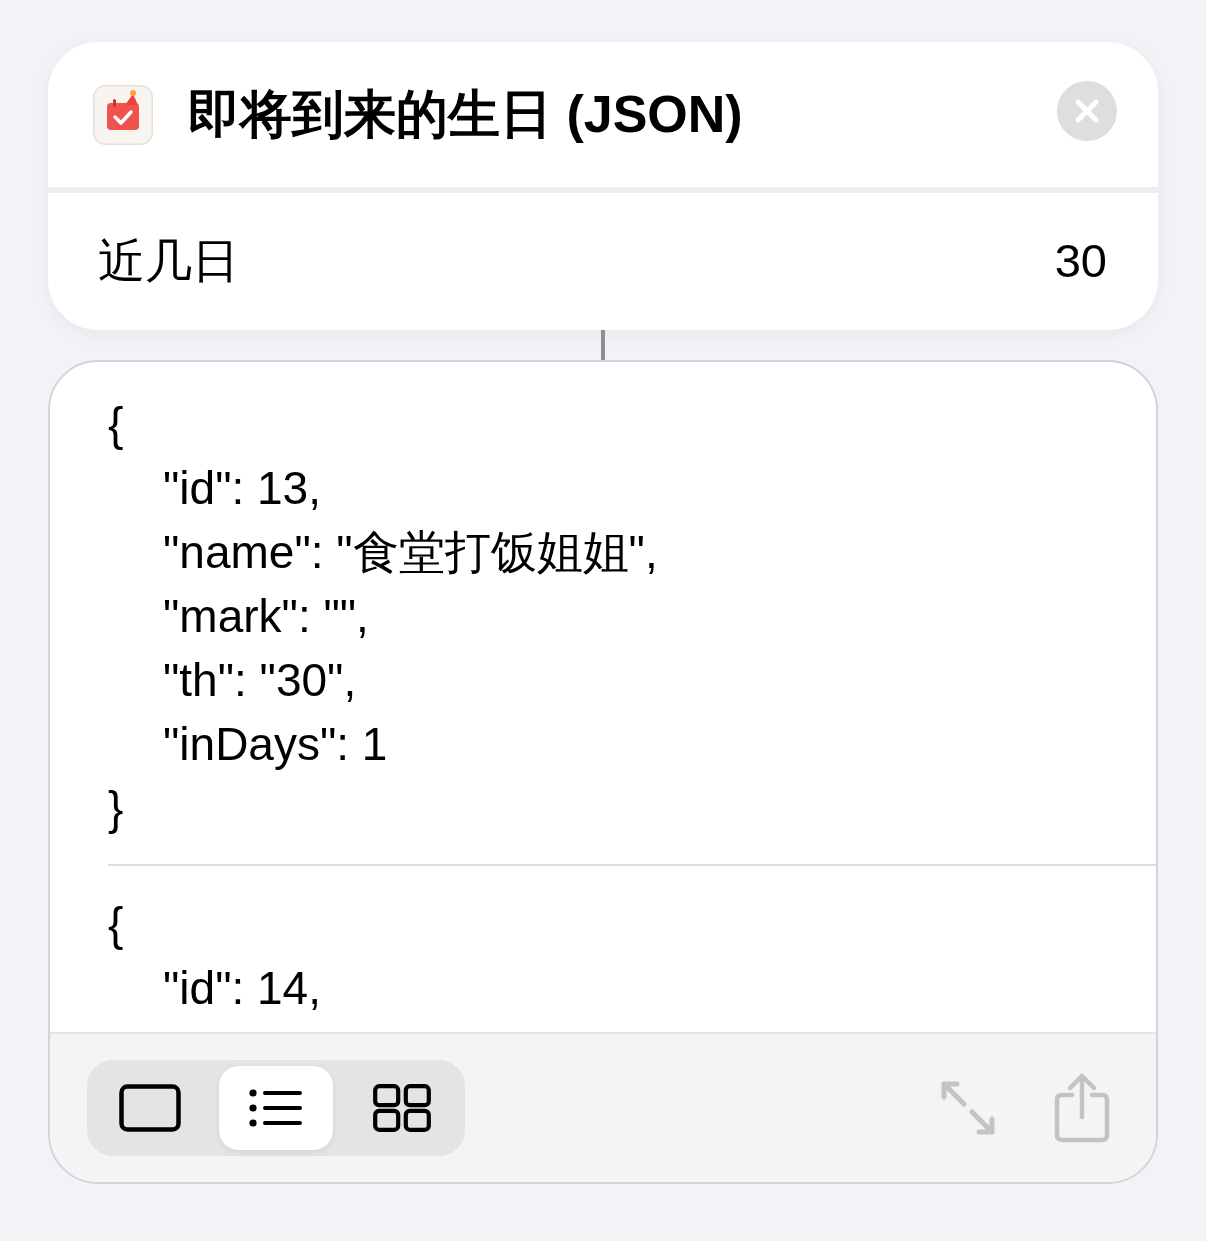 The height and width of the screenshot is (1241, 1206). I want to click on code-line: "inDays": 1, so click(275, 744).